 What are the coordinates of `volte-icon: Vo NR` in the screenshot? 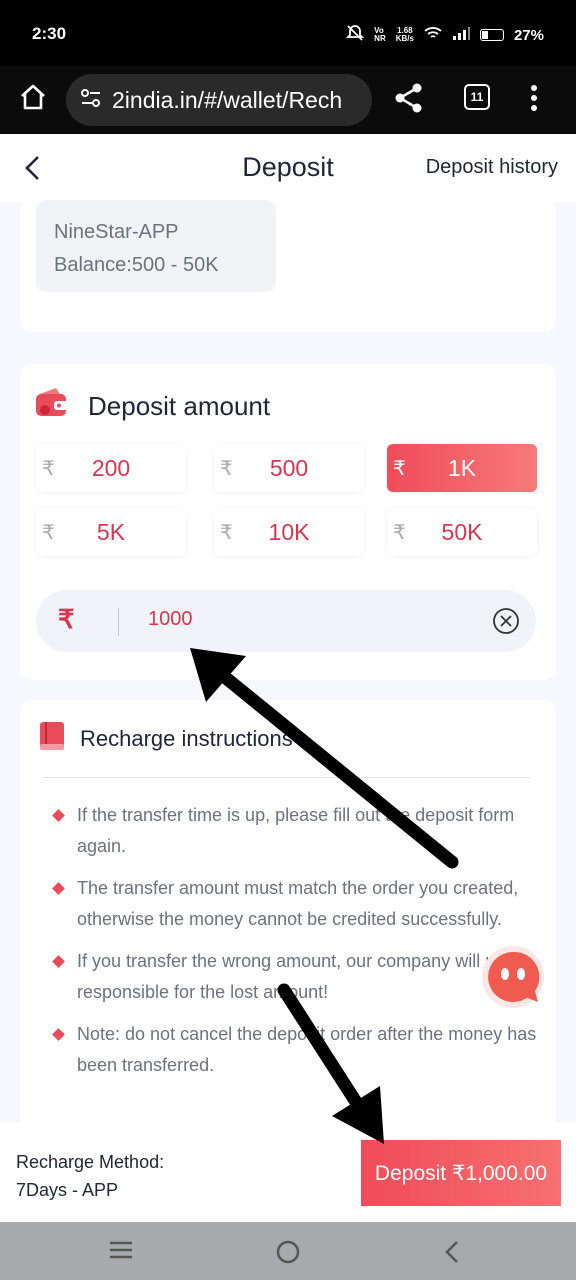 It's located at (380, 34).